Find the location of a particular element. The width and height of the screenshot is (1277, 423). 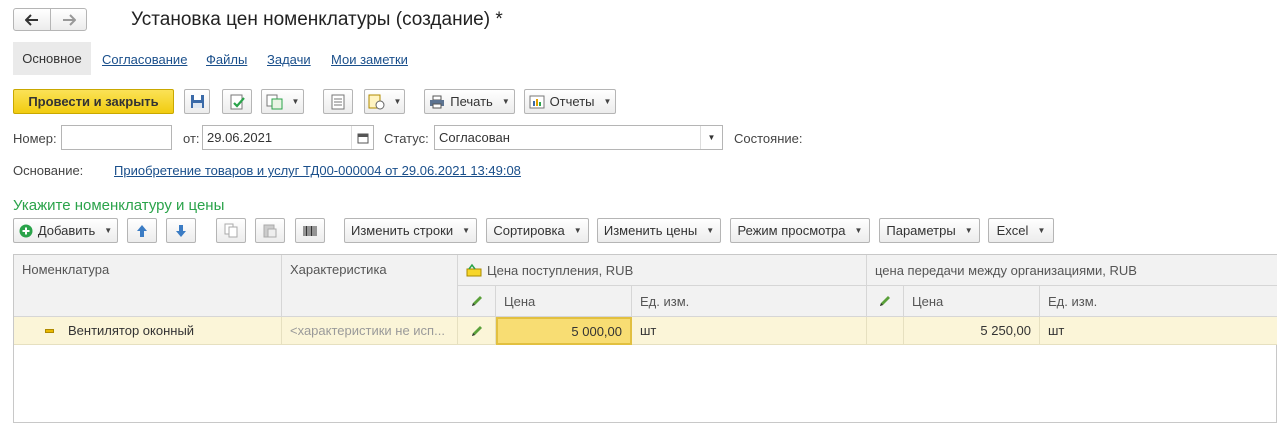

document-structure-button is located at coordinates (338, 101).